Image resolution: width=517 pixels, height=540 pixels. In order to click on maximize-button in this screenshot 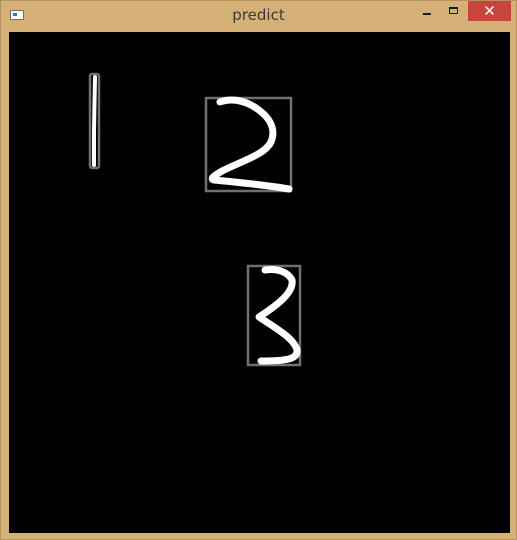, I will do `click(454, 11)`.